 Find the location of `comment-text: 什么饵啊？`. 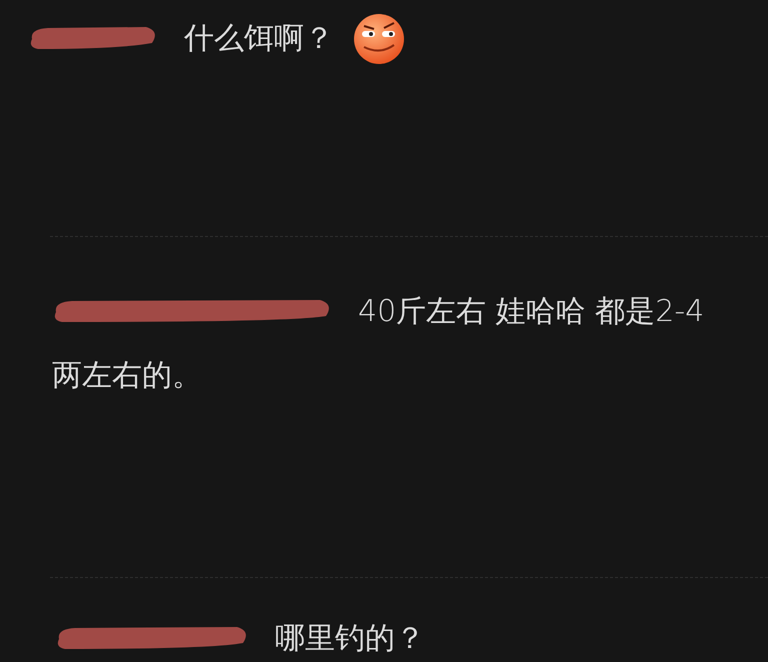

comment-text: 什么饵啊？ is located at coordinates (259, 39).